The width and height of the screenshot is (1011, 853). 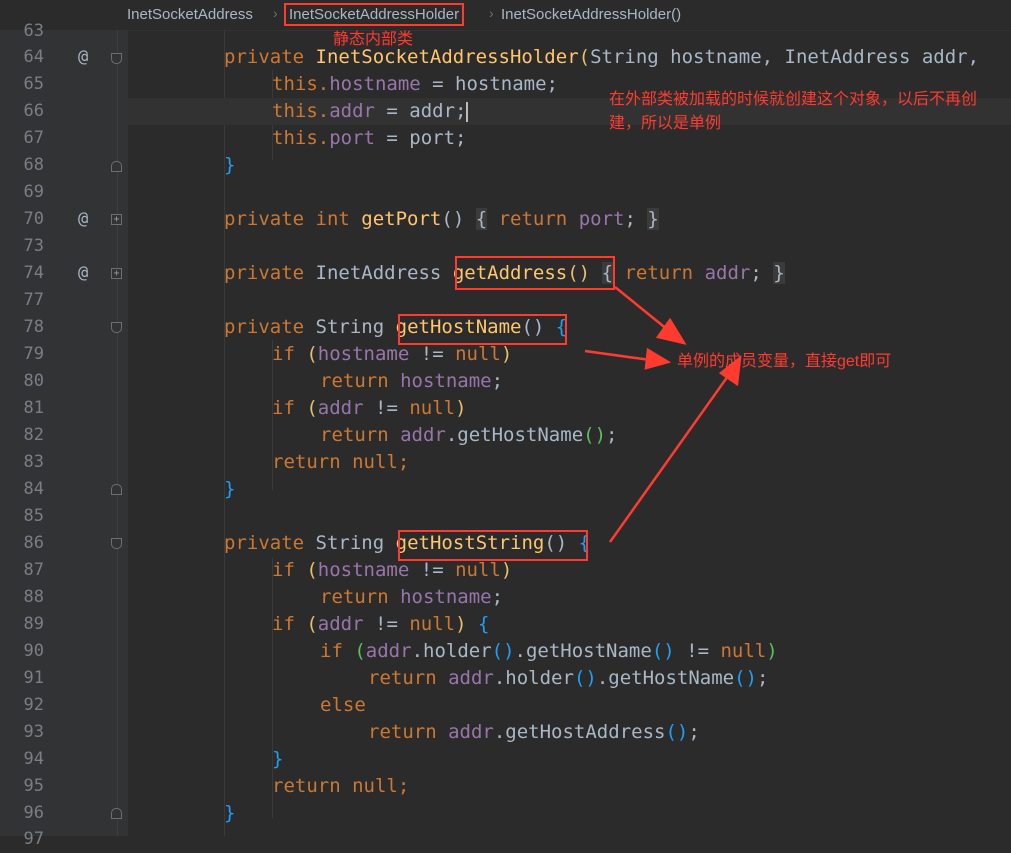 I want to click on line-number: 77, so click(x=33, y=300).